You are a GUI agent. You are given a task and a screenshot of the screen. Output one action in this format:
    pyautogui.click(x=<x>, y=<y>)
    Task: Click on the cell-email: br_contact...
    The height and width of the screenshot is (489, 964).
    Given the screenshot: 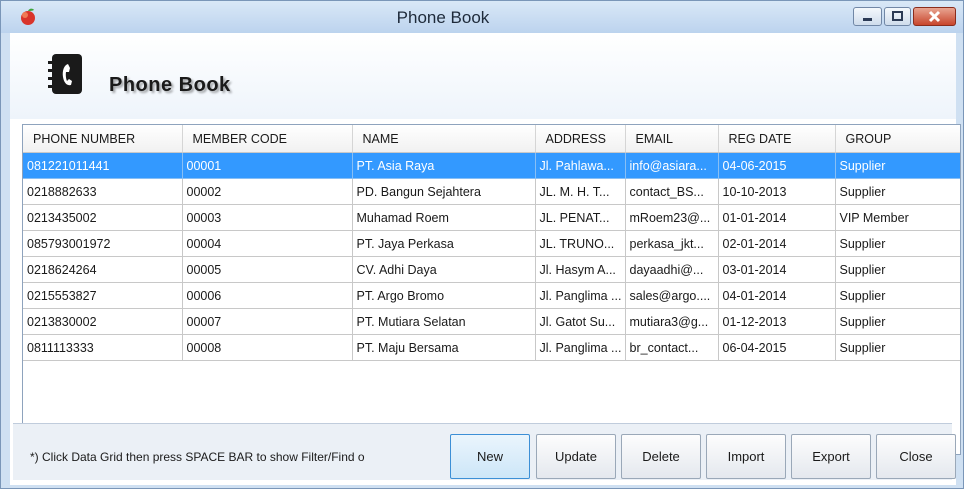 What is the action you would take?
    pyautogui.click(x=672, y=347)
    